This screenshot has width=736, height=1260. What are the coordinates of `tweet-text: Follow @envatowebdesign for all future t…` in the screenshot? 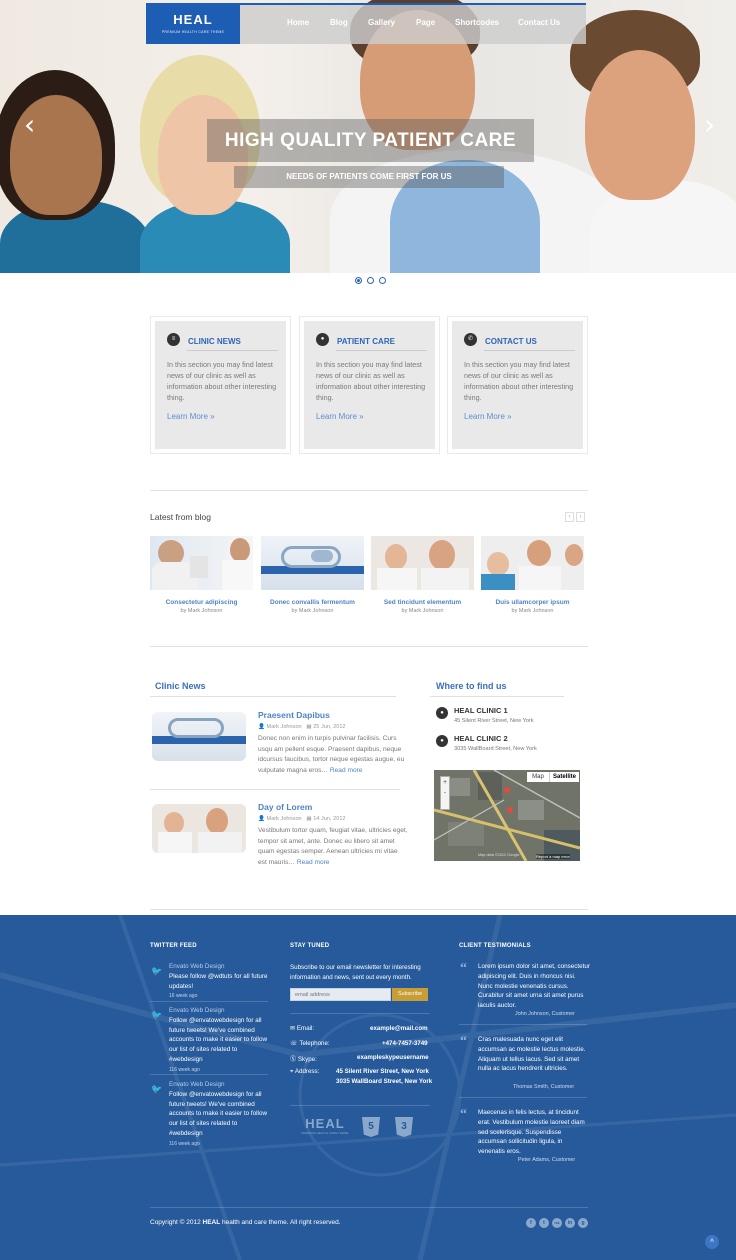 It's located at (218, 1039).